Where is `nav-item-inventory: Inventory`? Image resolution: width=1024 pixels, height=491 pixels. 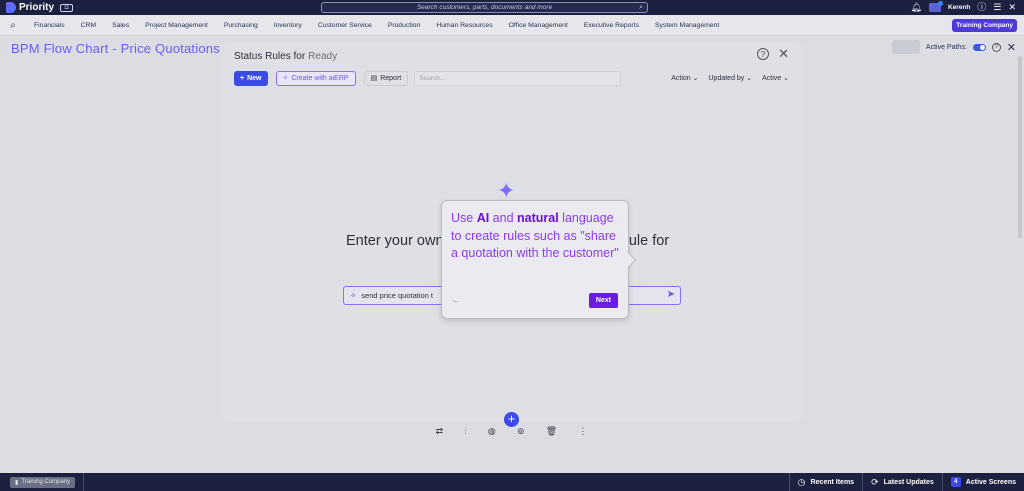 nav-item-inventory: Inventory is located at coordinates (288, 25).